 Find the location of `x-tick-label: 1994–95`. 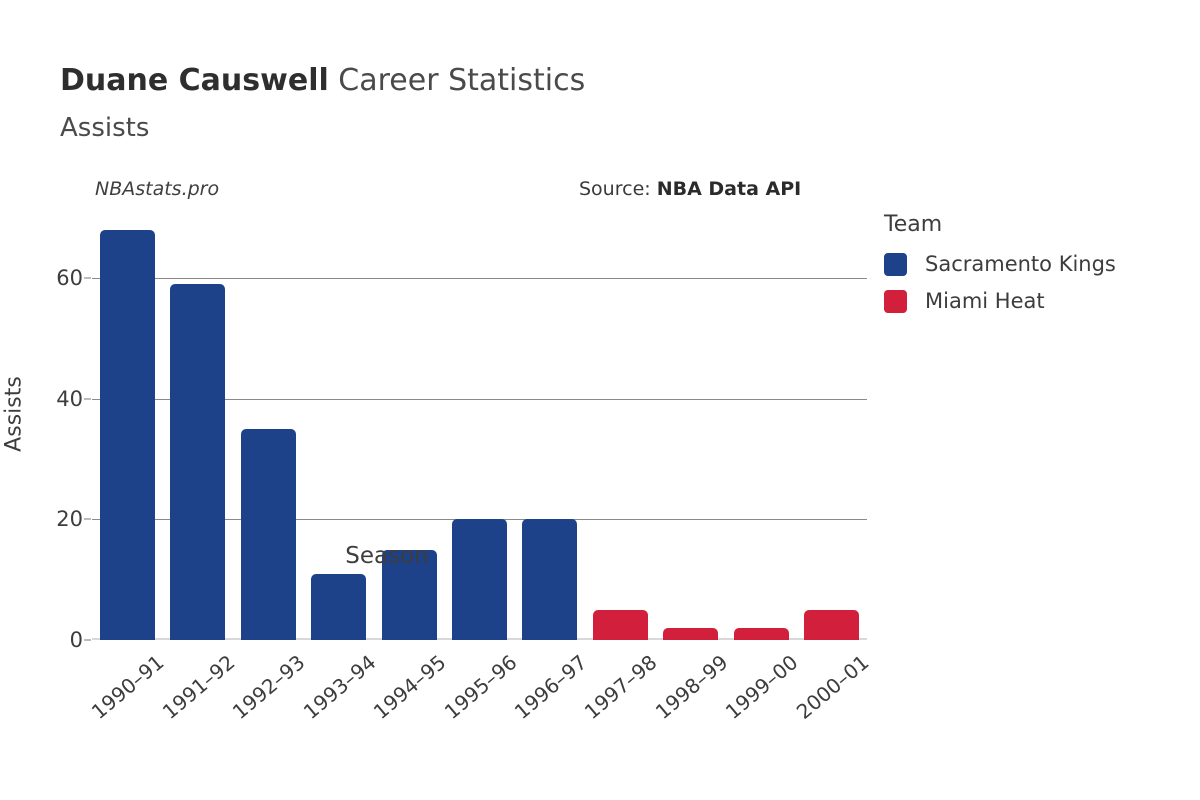

x-tick-label: 1994–95 is located at coordinates (409, 687).